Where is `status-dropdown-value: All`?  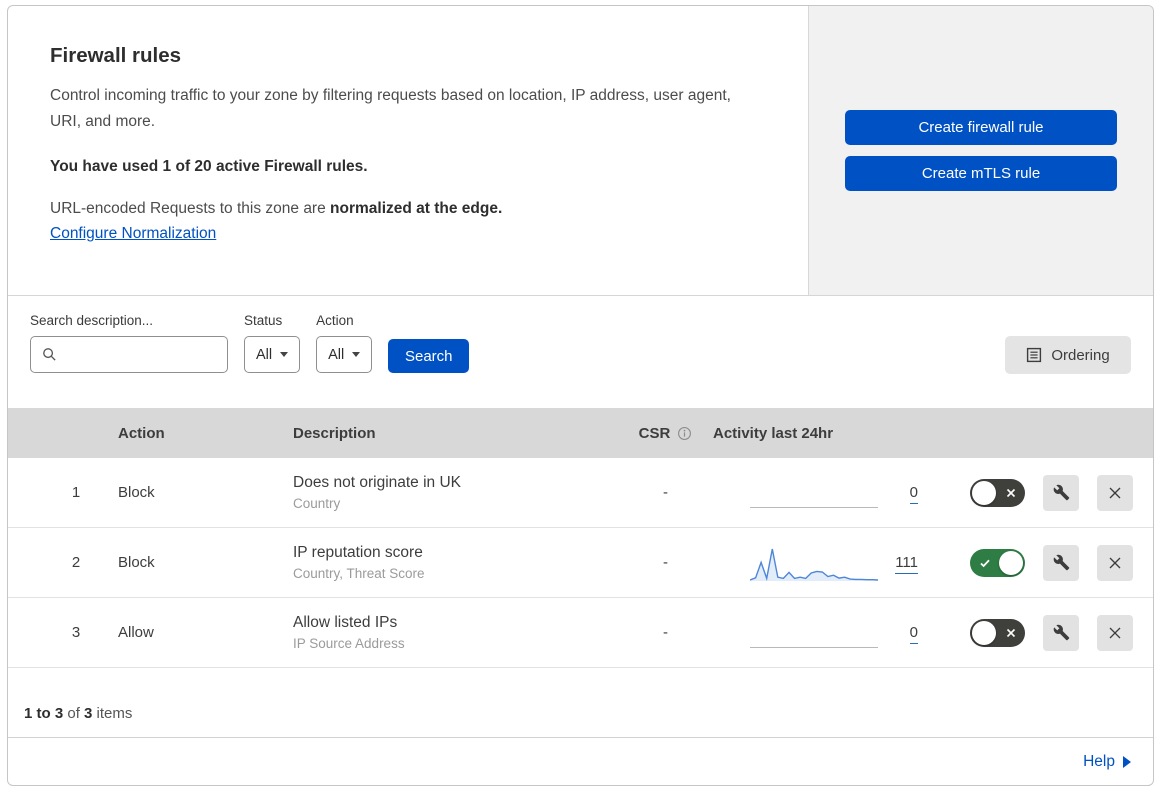
status-dropdown-value: All is located at coordinates (264, 354).